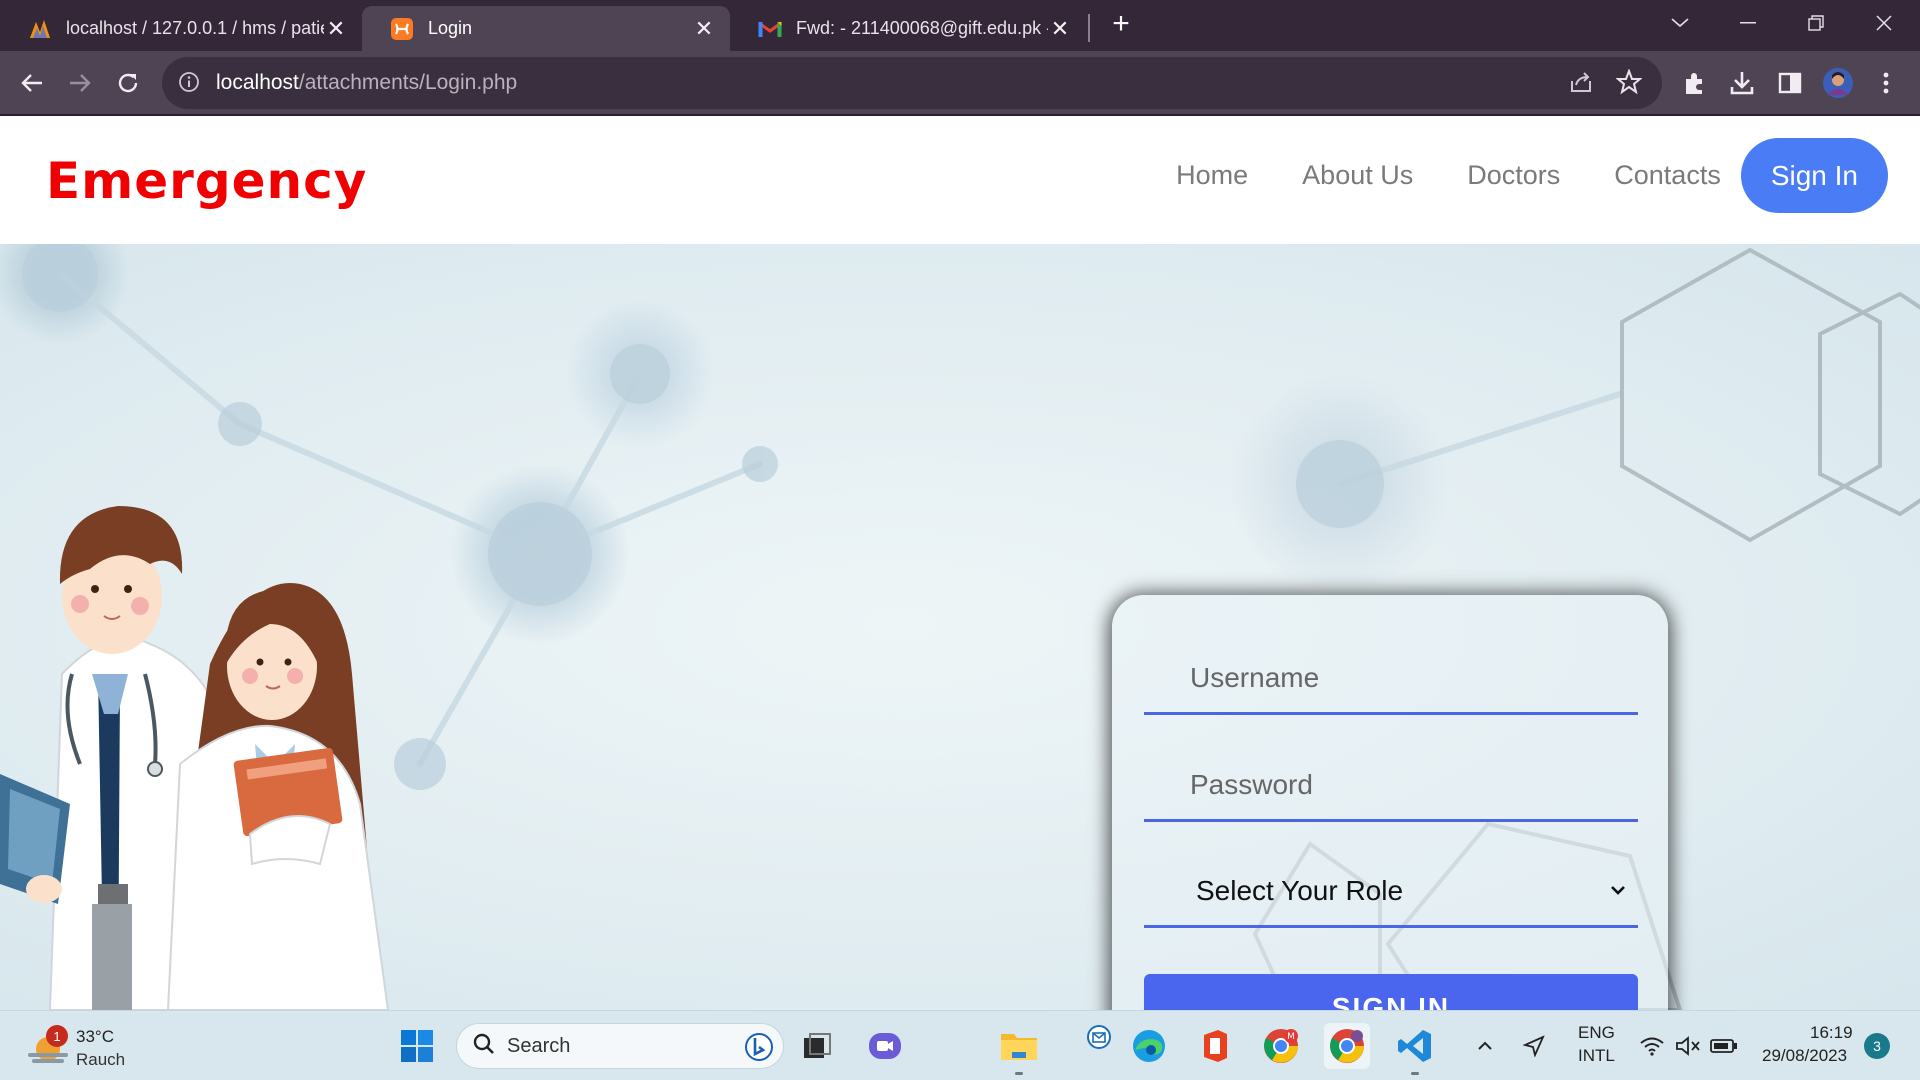 The height and width of the screenshot is (1080, 1920). I want to click on gmail-icon, so click(770, 29).